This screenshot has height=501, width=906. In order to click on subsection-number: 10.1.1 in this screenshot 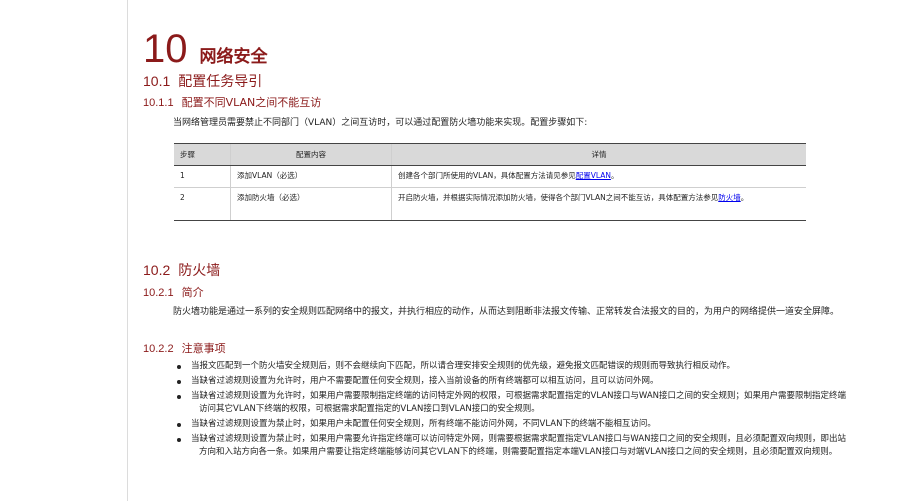, I will do `click(158, 103)`.